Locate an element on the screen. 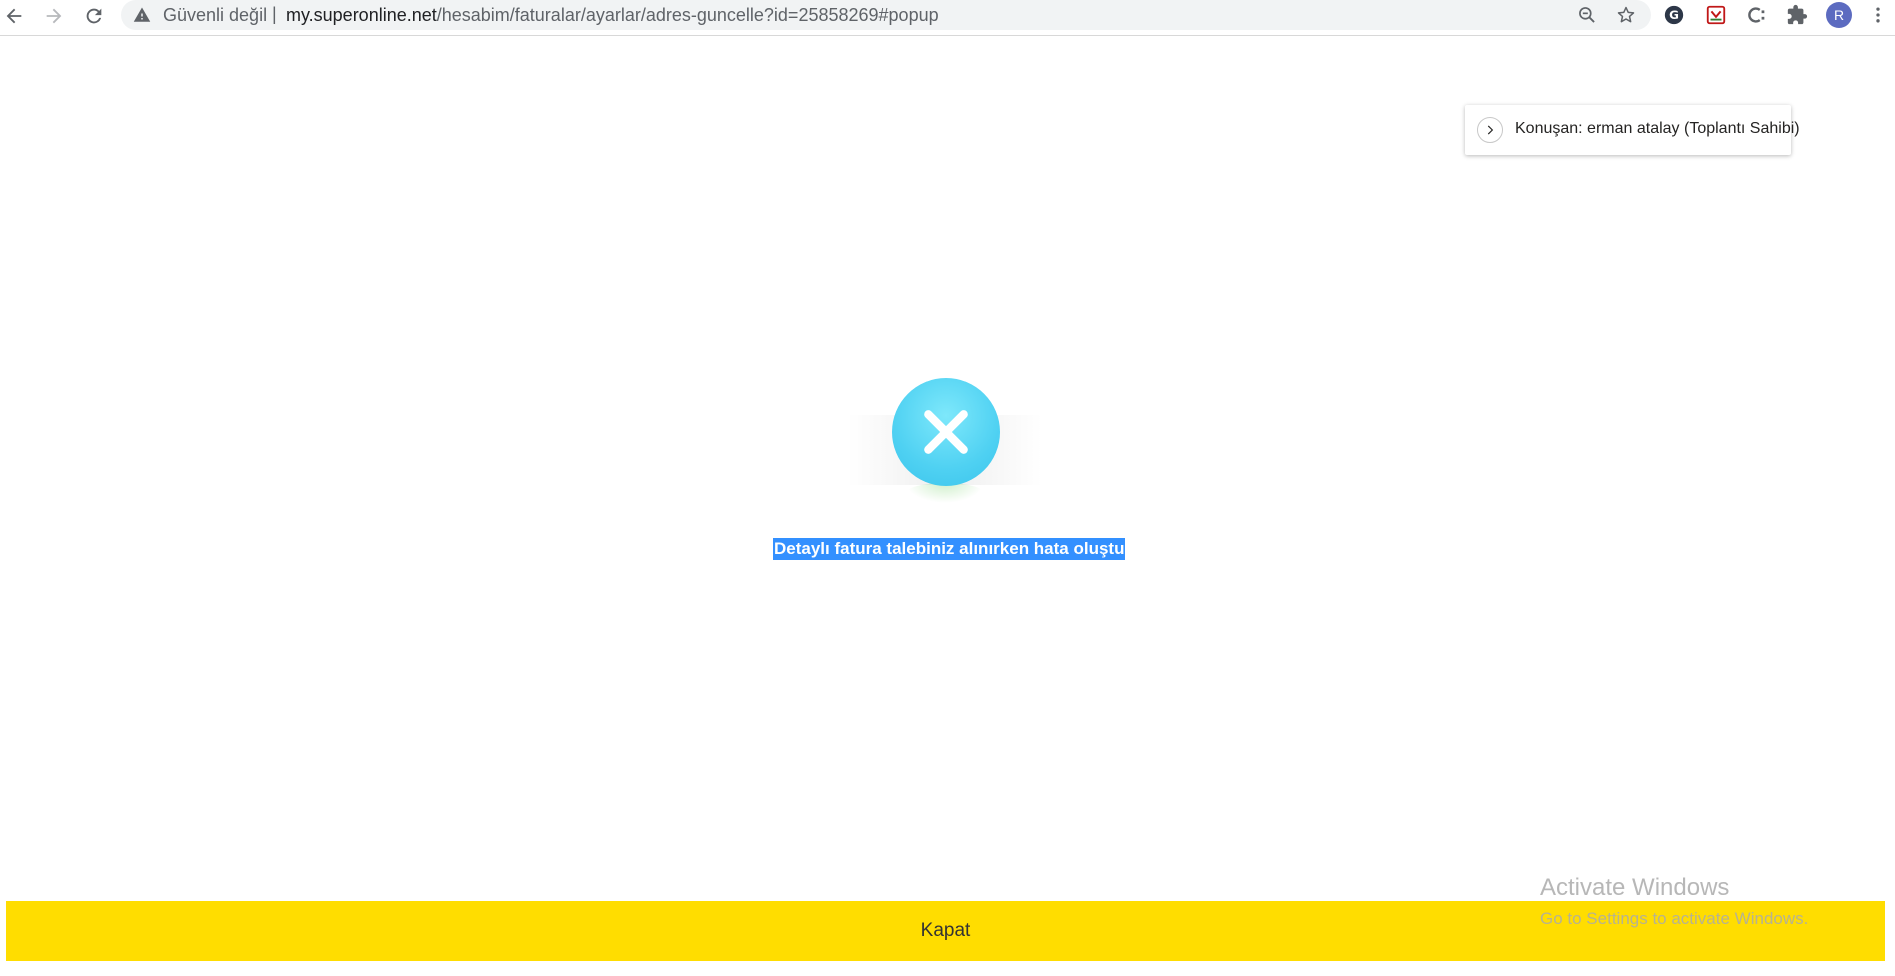 The height and width of the screenshot is (976, 1895). close-button-label: Kapat is located at coordinates (945, 930).